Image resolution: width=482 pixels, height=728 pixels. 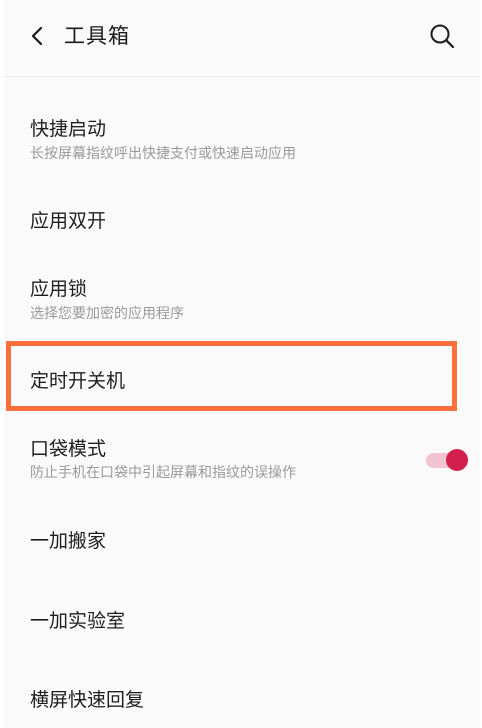 What do you see at coordinates (68, 221) in the screenshot?
I see `item-label: 应用双开` at bounding box center [68, 221].